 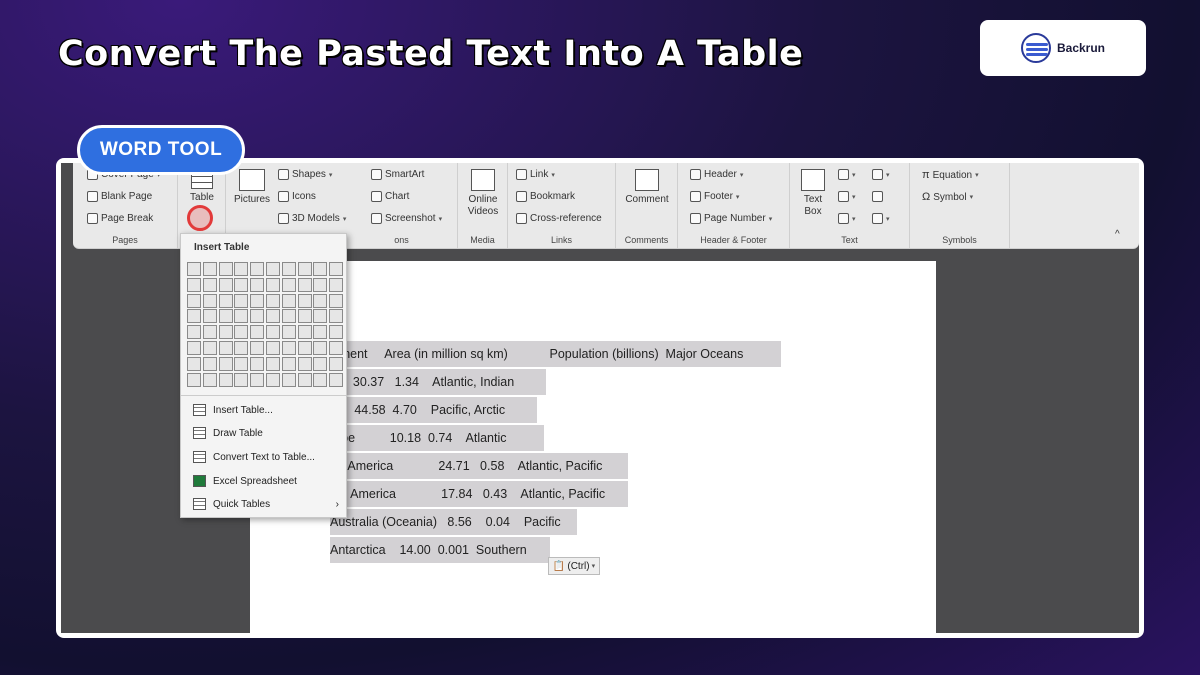 I want to click on table-row: a 44.58 4.70 Pacific, Arctic, so click(x=433, y=410).